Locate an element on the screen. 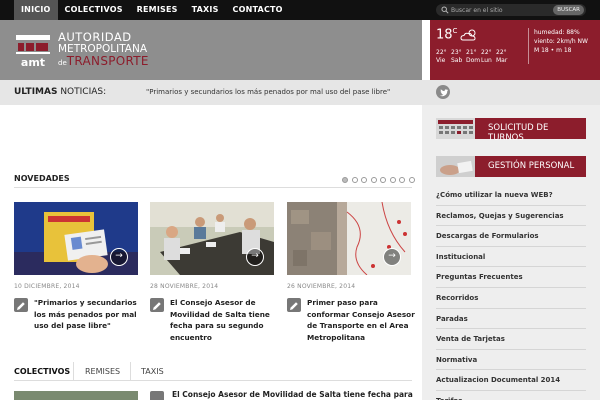 Image resolution: width=600 pixels, height=400 pixels. forecast-day: 23° Sab is located at coordinates (457, 56).